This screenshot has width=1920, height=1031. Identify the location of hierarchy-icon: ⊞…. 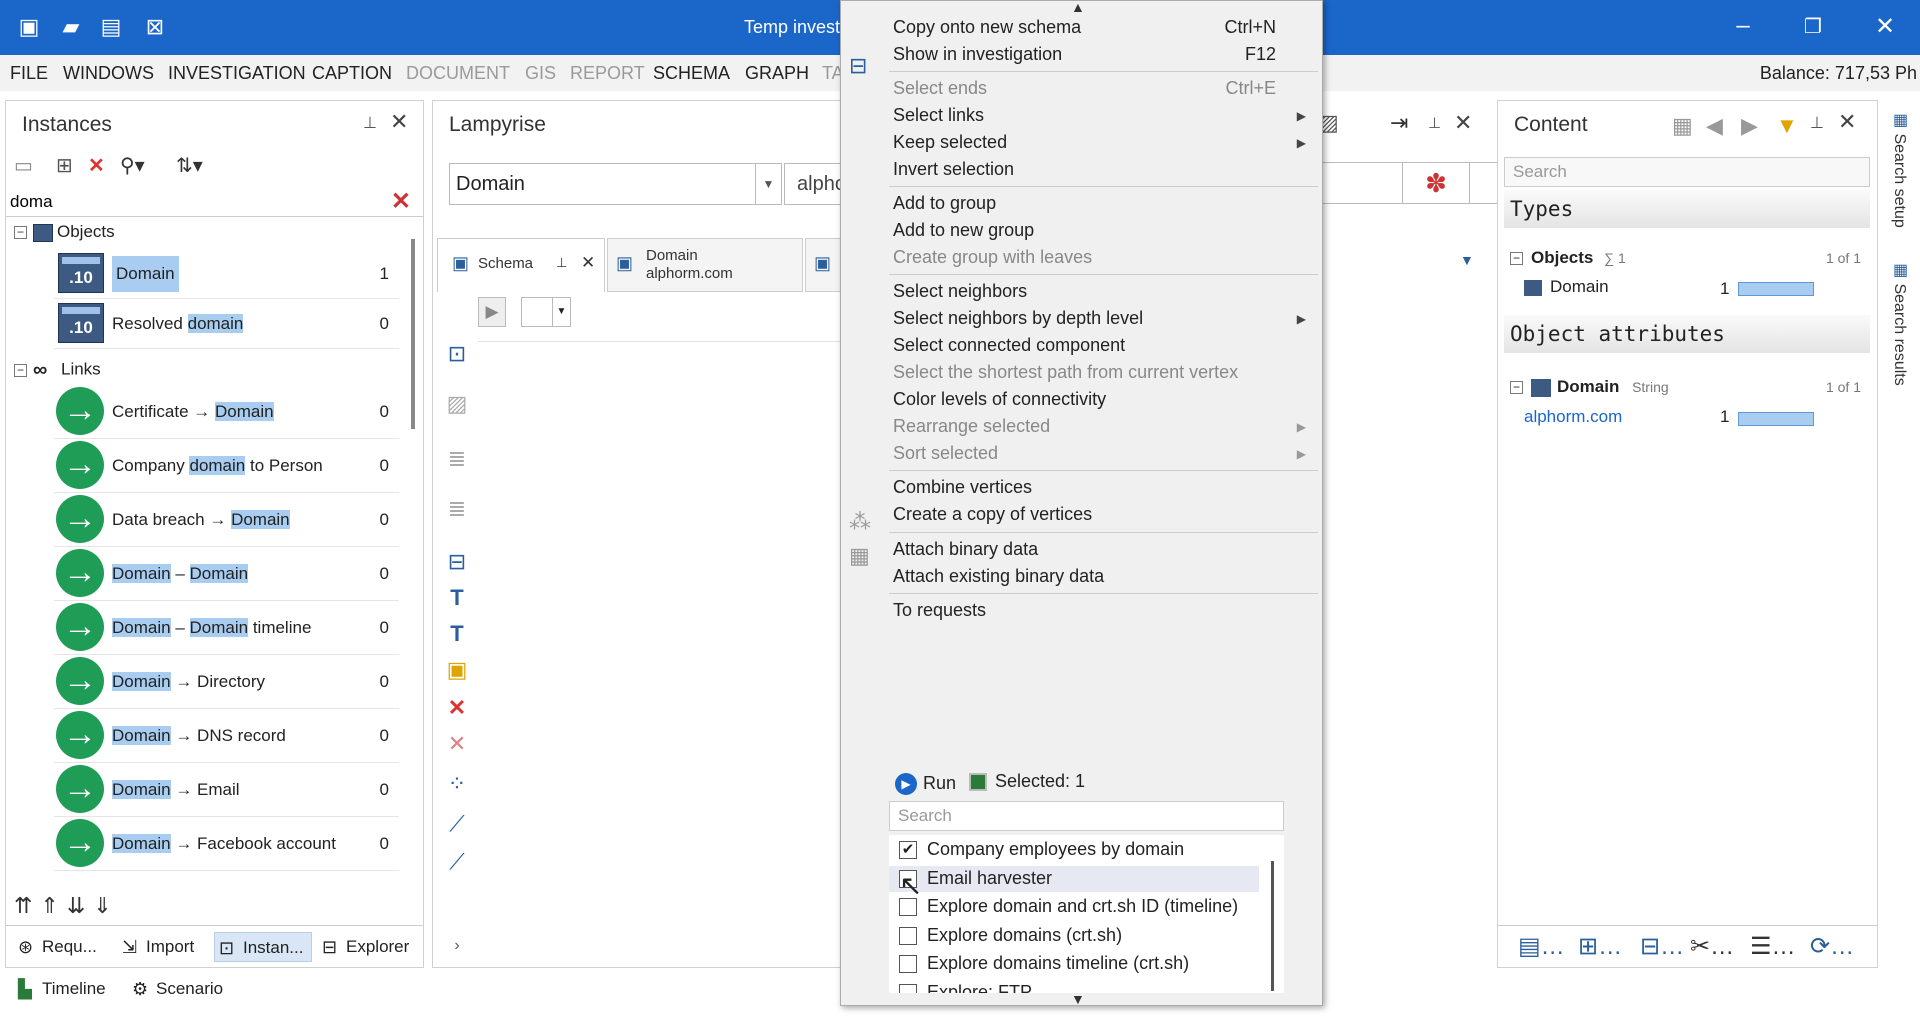
(1600, 946).